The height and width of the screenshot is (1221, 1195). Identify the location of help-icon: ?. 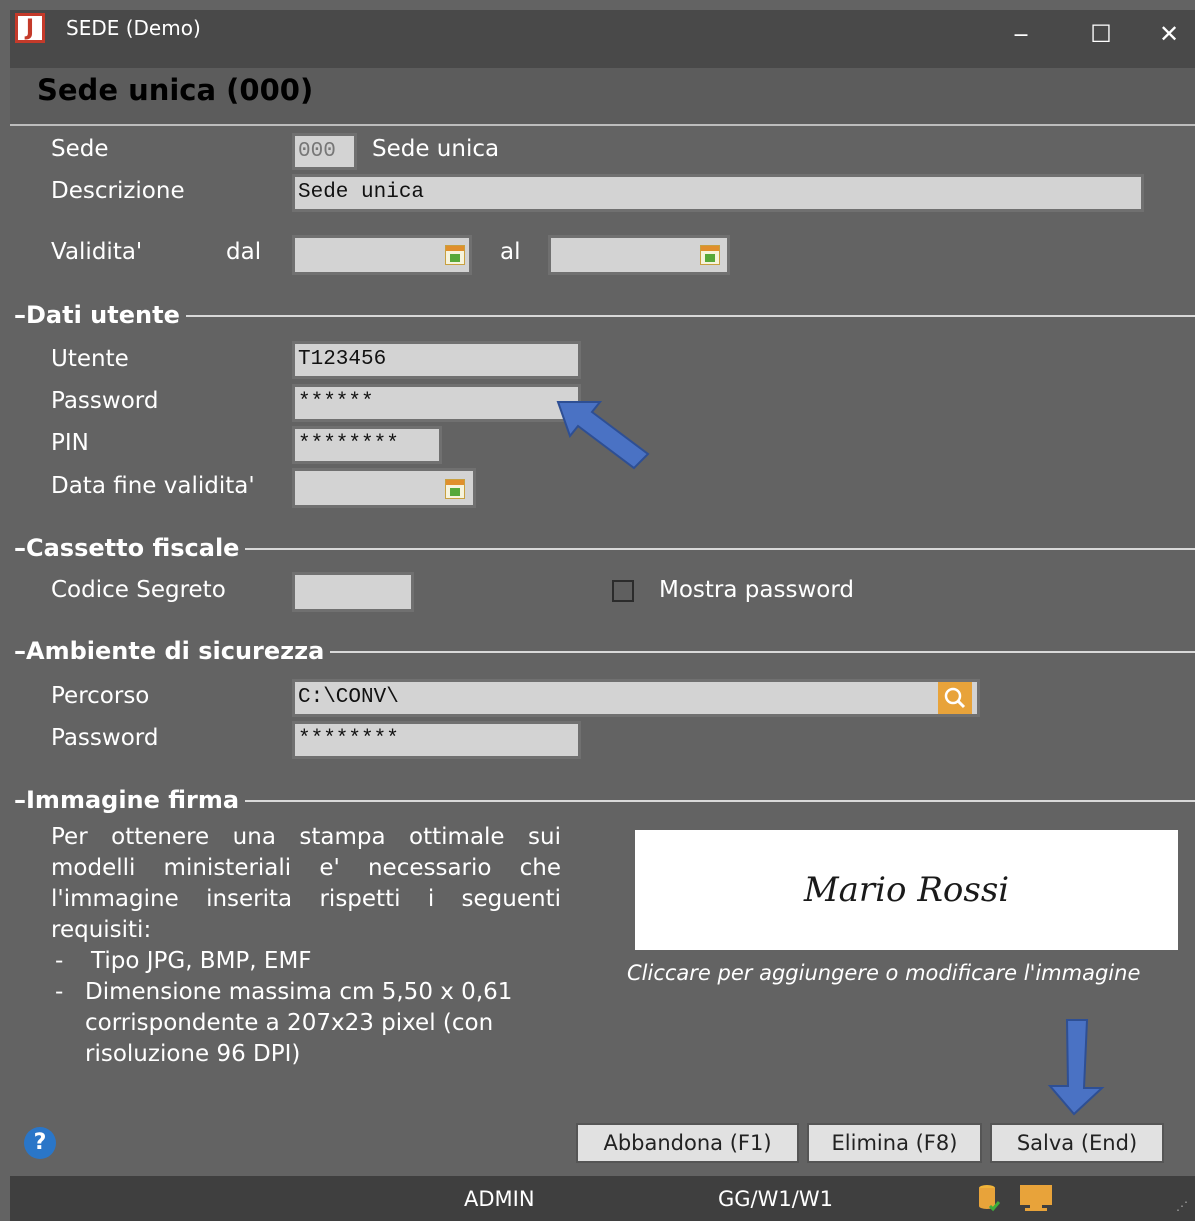
(40, 1143).